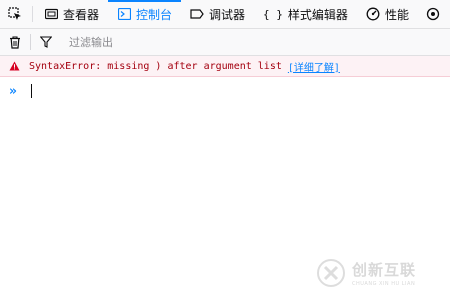 Image resolution: width=450 pixels, height=300 pixels. Describe the element at coordinates (81, 14) in the screenshot. I see `tab-label: 查看器` at that location.